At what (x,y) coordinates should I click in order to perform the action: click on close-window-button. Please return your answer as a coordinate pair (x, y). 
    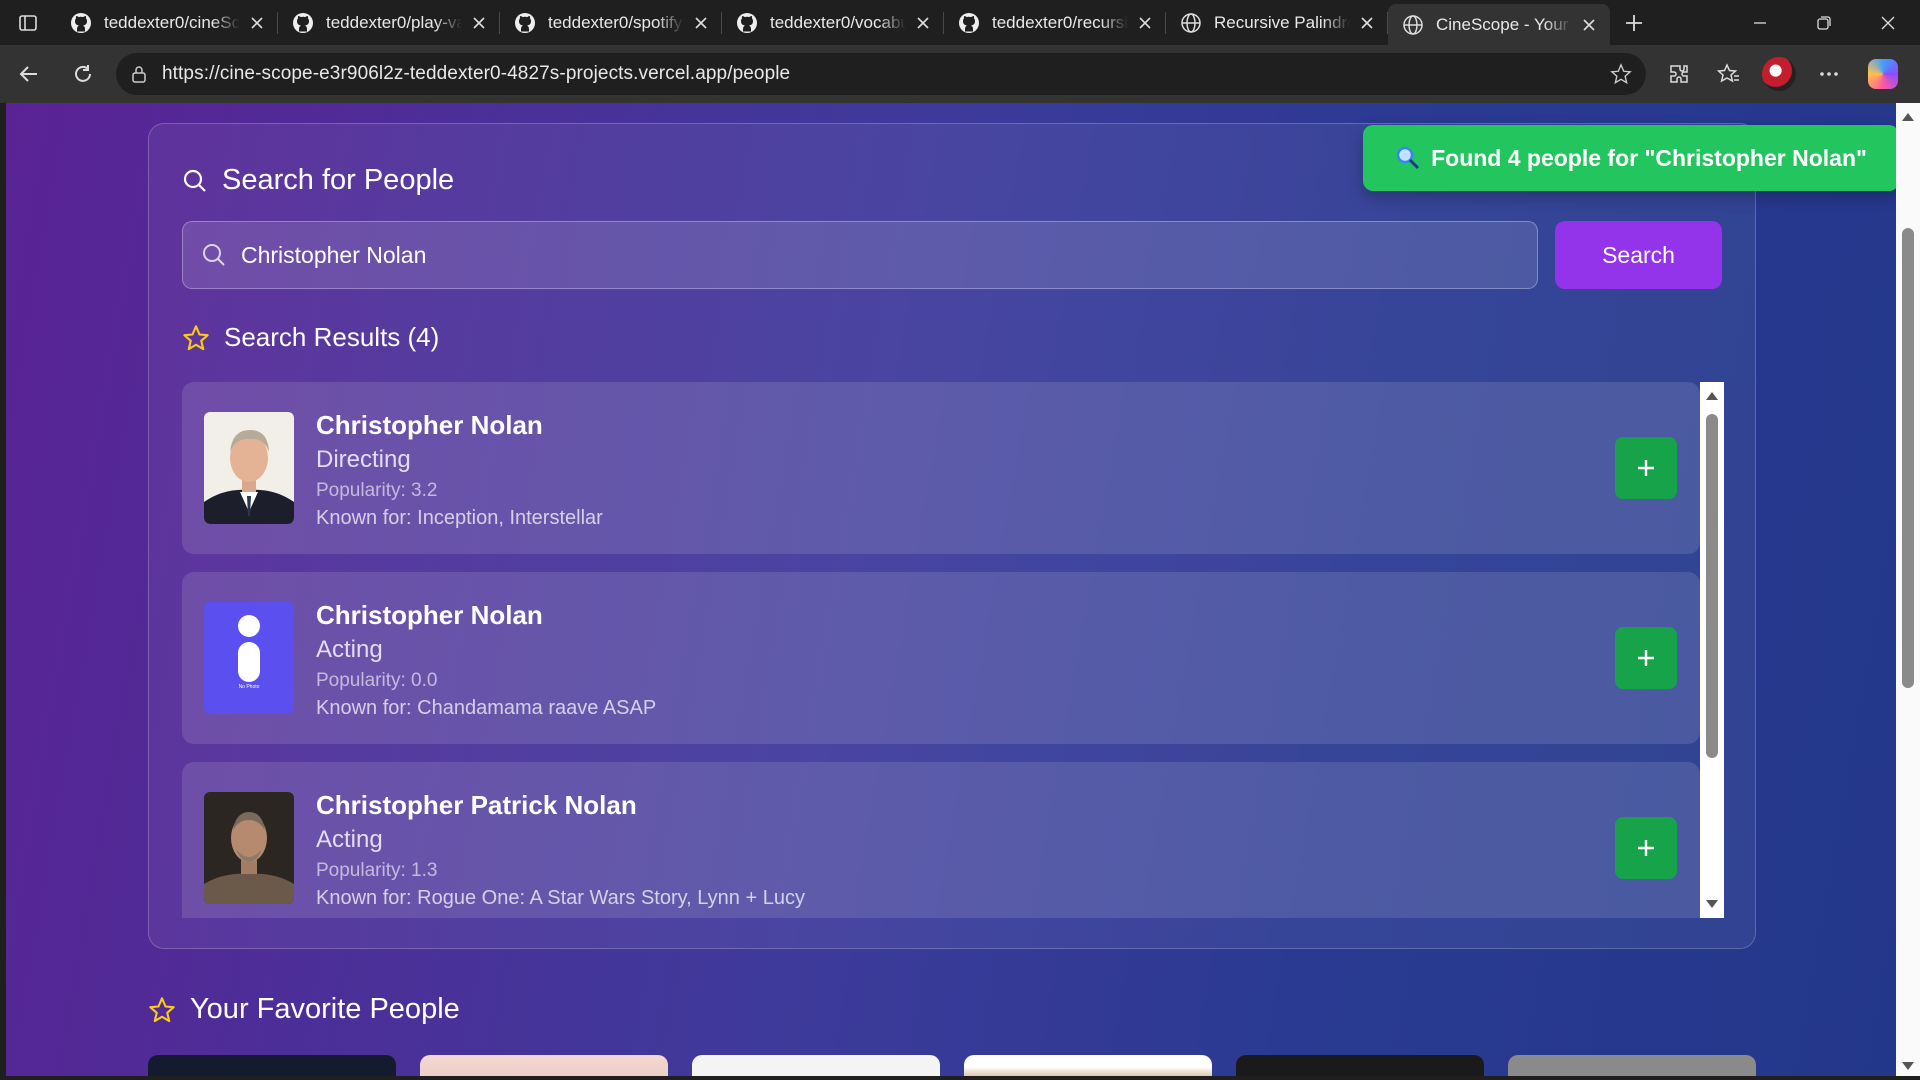
    Looking at the image, I should click on (1888, 22).